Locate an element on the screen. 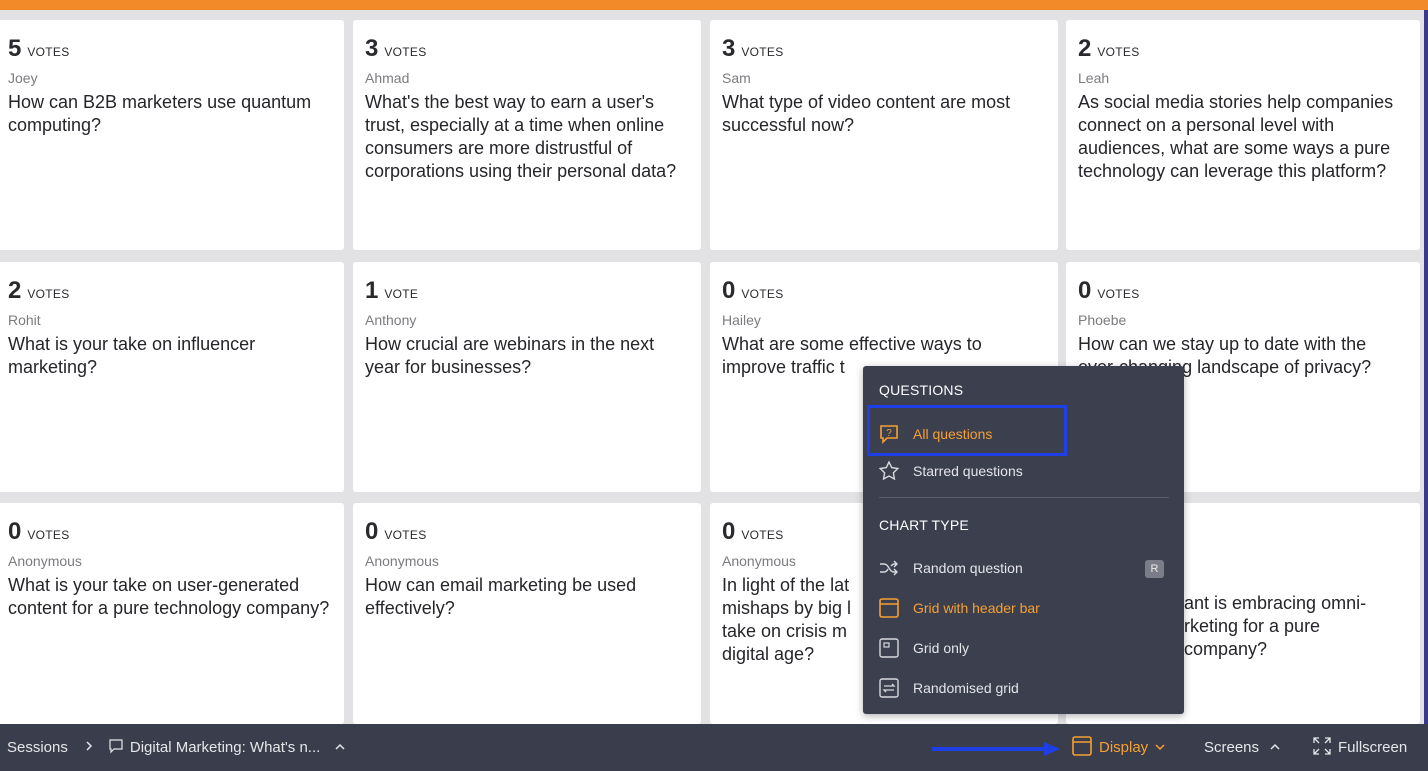  fullscreen-icon is located at coordinates (1322, 748).